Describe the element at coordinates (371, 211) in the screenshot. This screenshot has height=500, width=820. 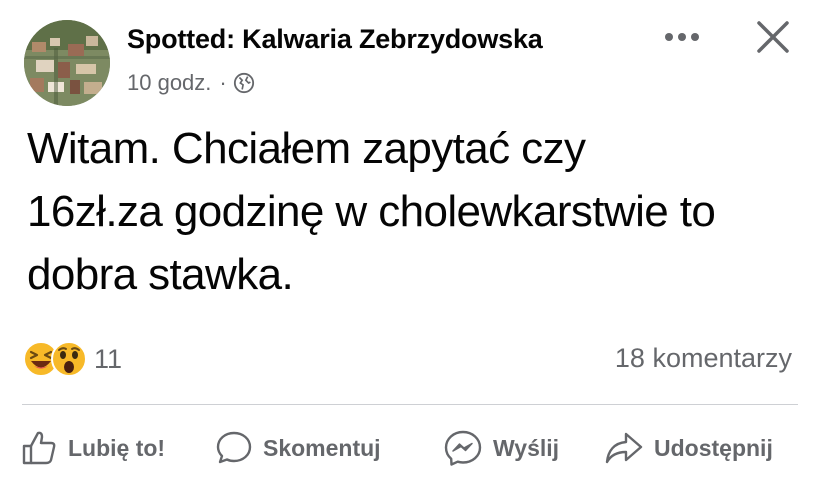
I see `post-text-line: 16zł.za godzinę w cholewkarstwie to` at that location.